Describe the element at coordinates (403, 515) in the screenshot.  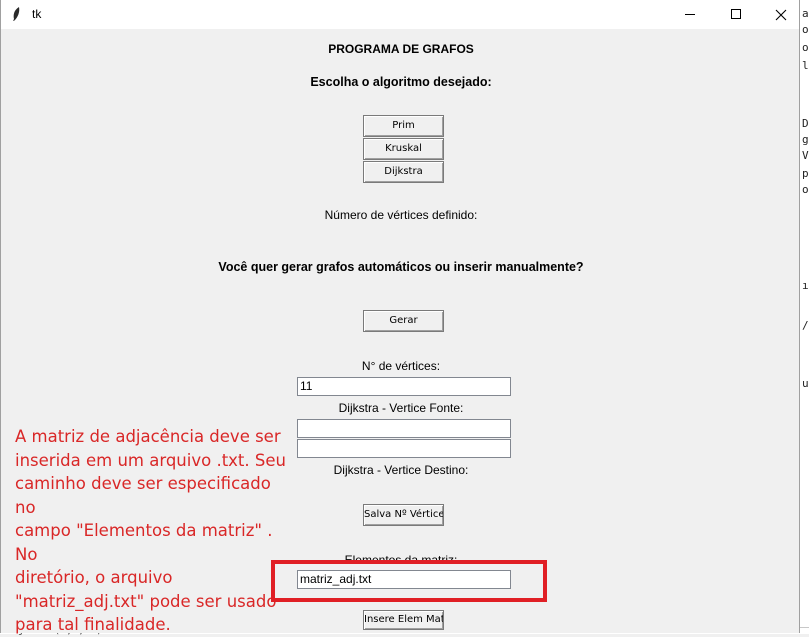
I see `save-vertices-button: Salva Nº Vértices` at that location.